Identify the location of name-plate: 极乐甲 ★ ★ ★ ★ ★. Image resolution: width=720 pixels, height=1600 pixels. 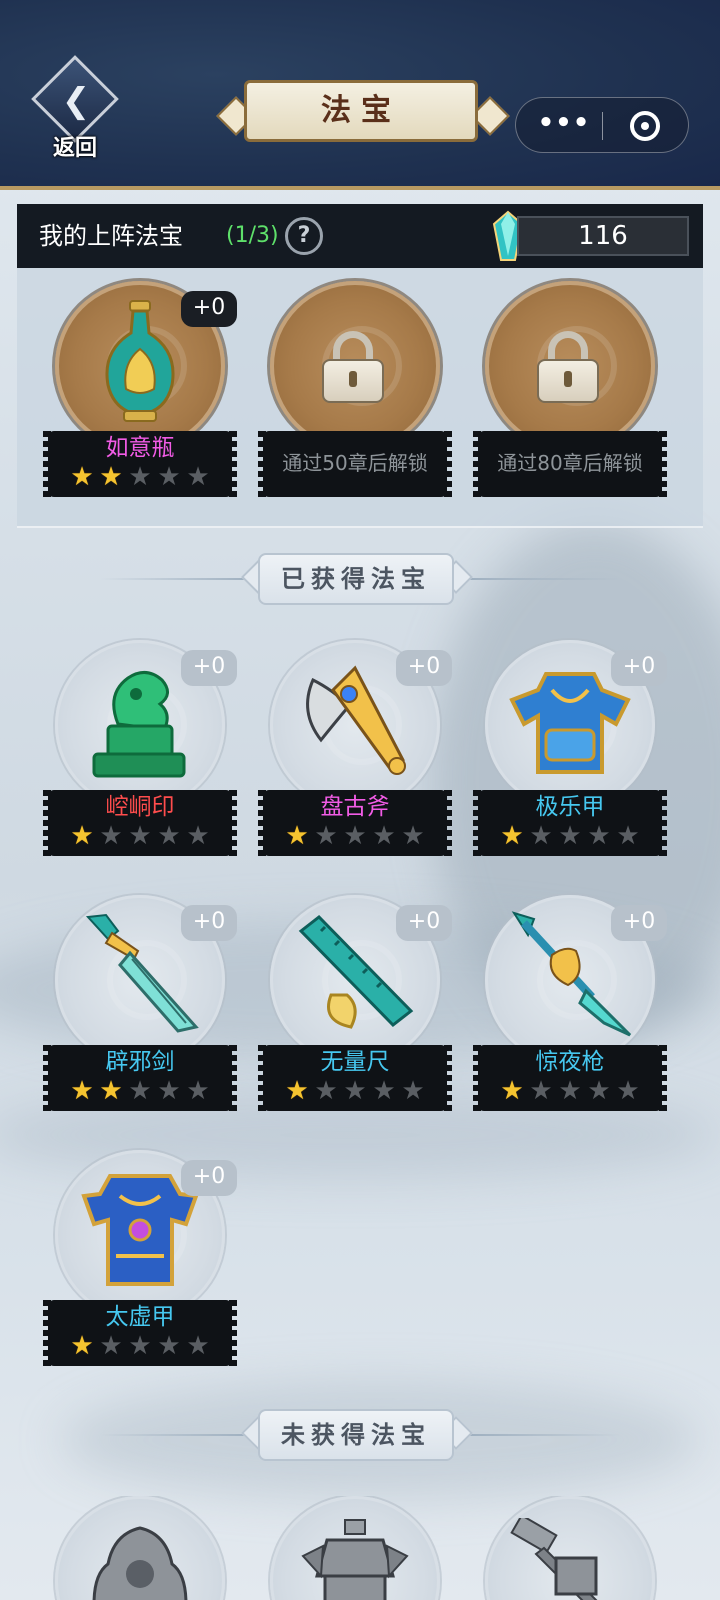
(570, 823).